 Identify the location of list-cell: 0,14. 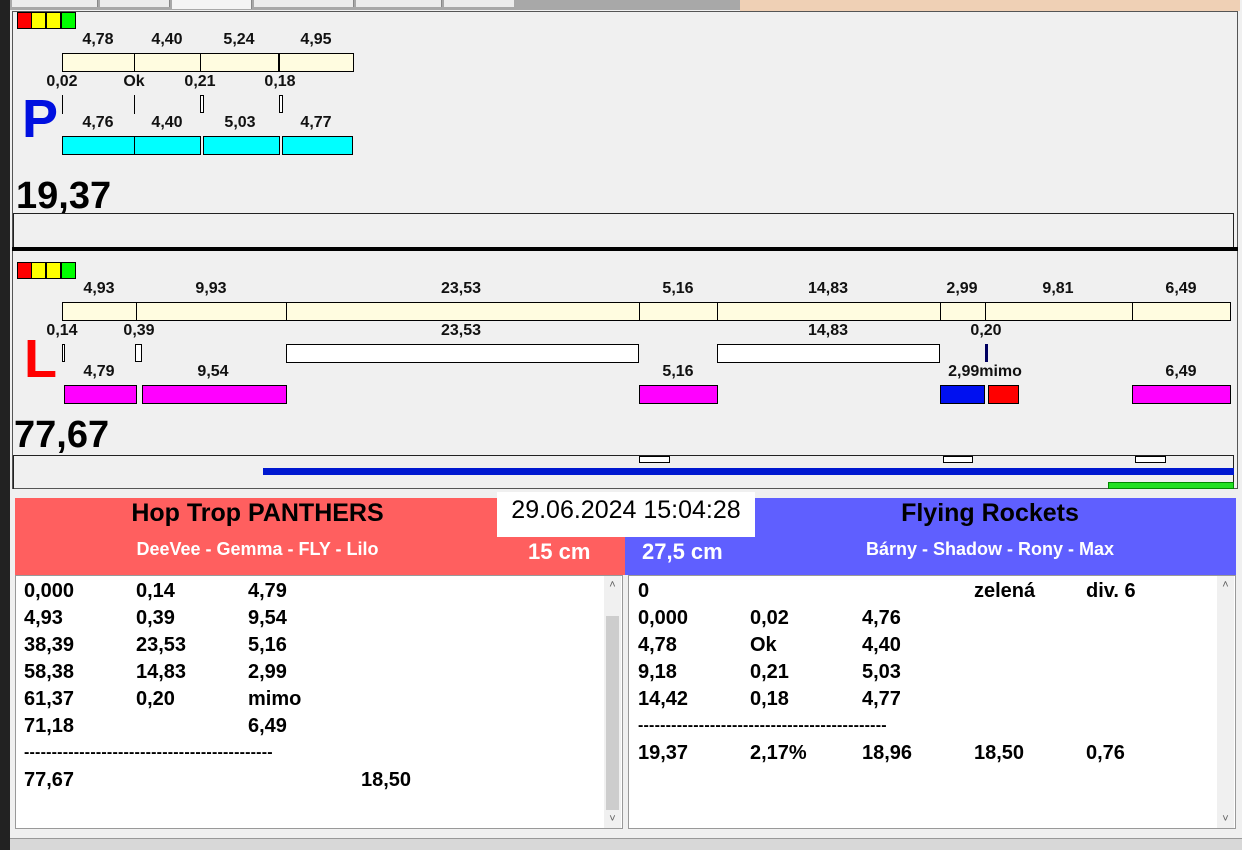
(155, 591).